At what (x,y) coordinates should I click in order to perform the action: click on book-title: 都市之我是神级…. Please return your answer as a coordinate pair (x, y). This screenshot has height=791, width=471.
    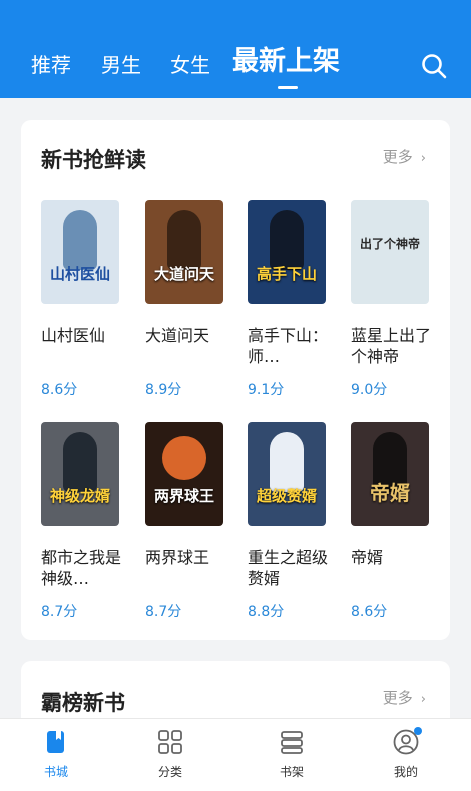
    Looking at the image, I should click on (87, 568).